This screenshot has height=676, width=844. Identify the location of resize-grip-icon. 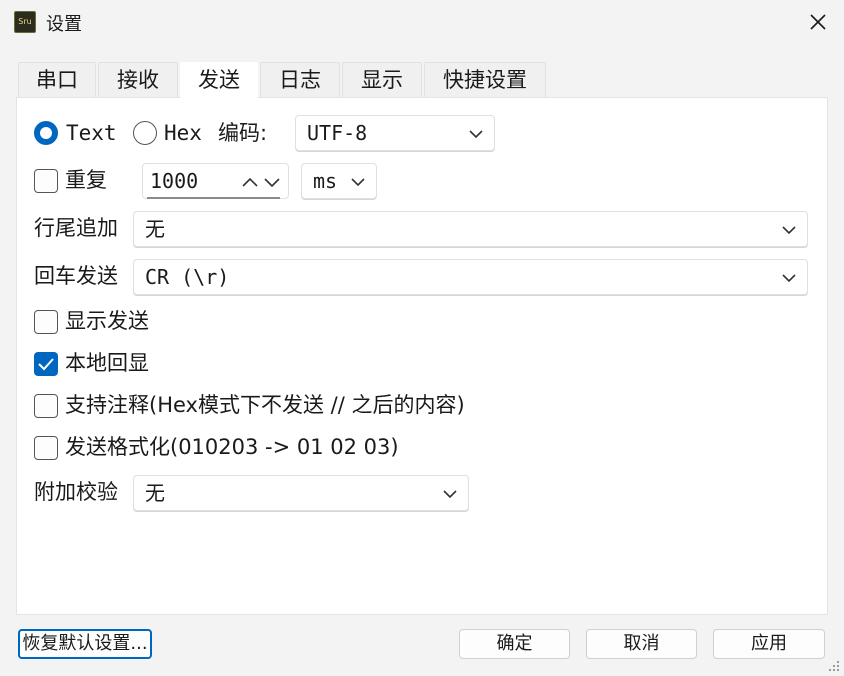
(834, 666).